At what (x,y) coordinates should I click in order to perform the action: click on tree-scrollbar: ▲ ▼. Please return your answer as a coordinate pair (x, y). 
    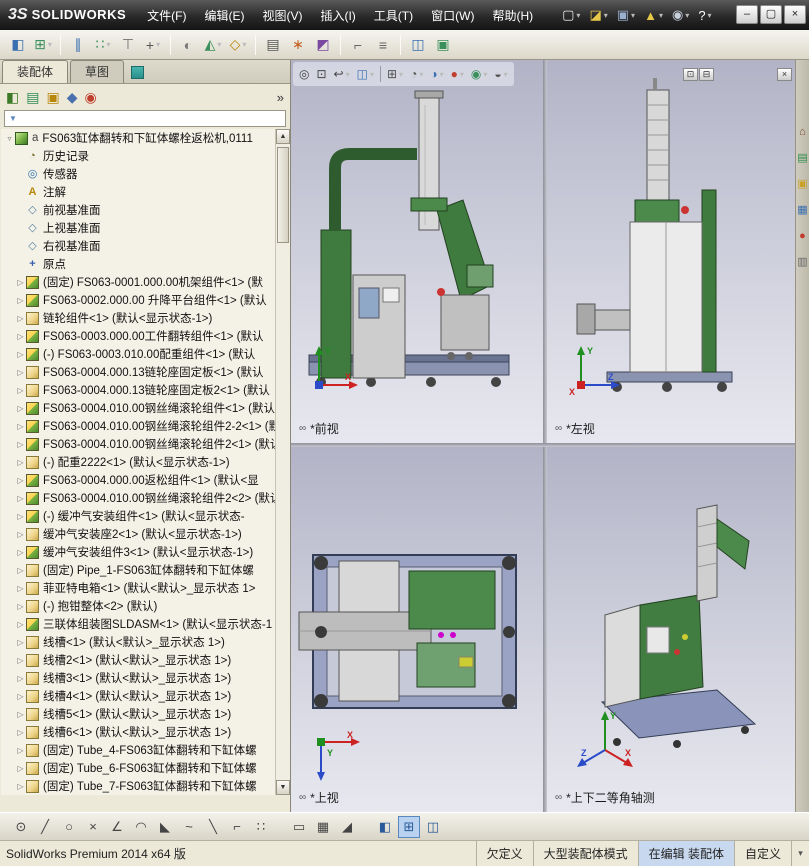
    Looking at the image, I should click on (282, 462).